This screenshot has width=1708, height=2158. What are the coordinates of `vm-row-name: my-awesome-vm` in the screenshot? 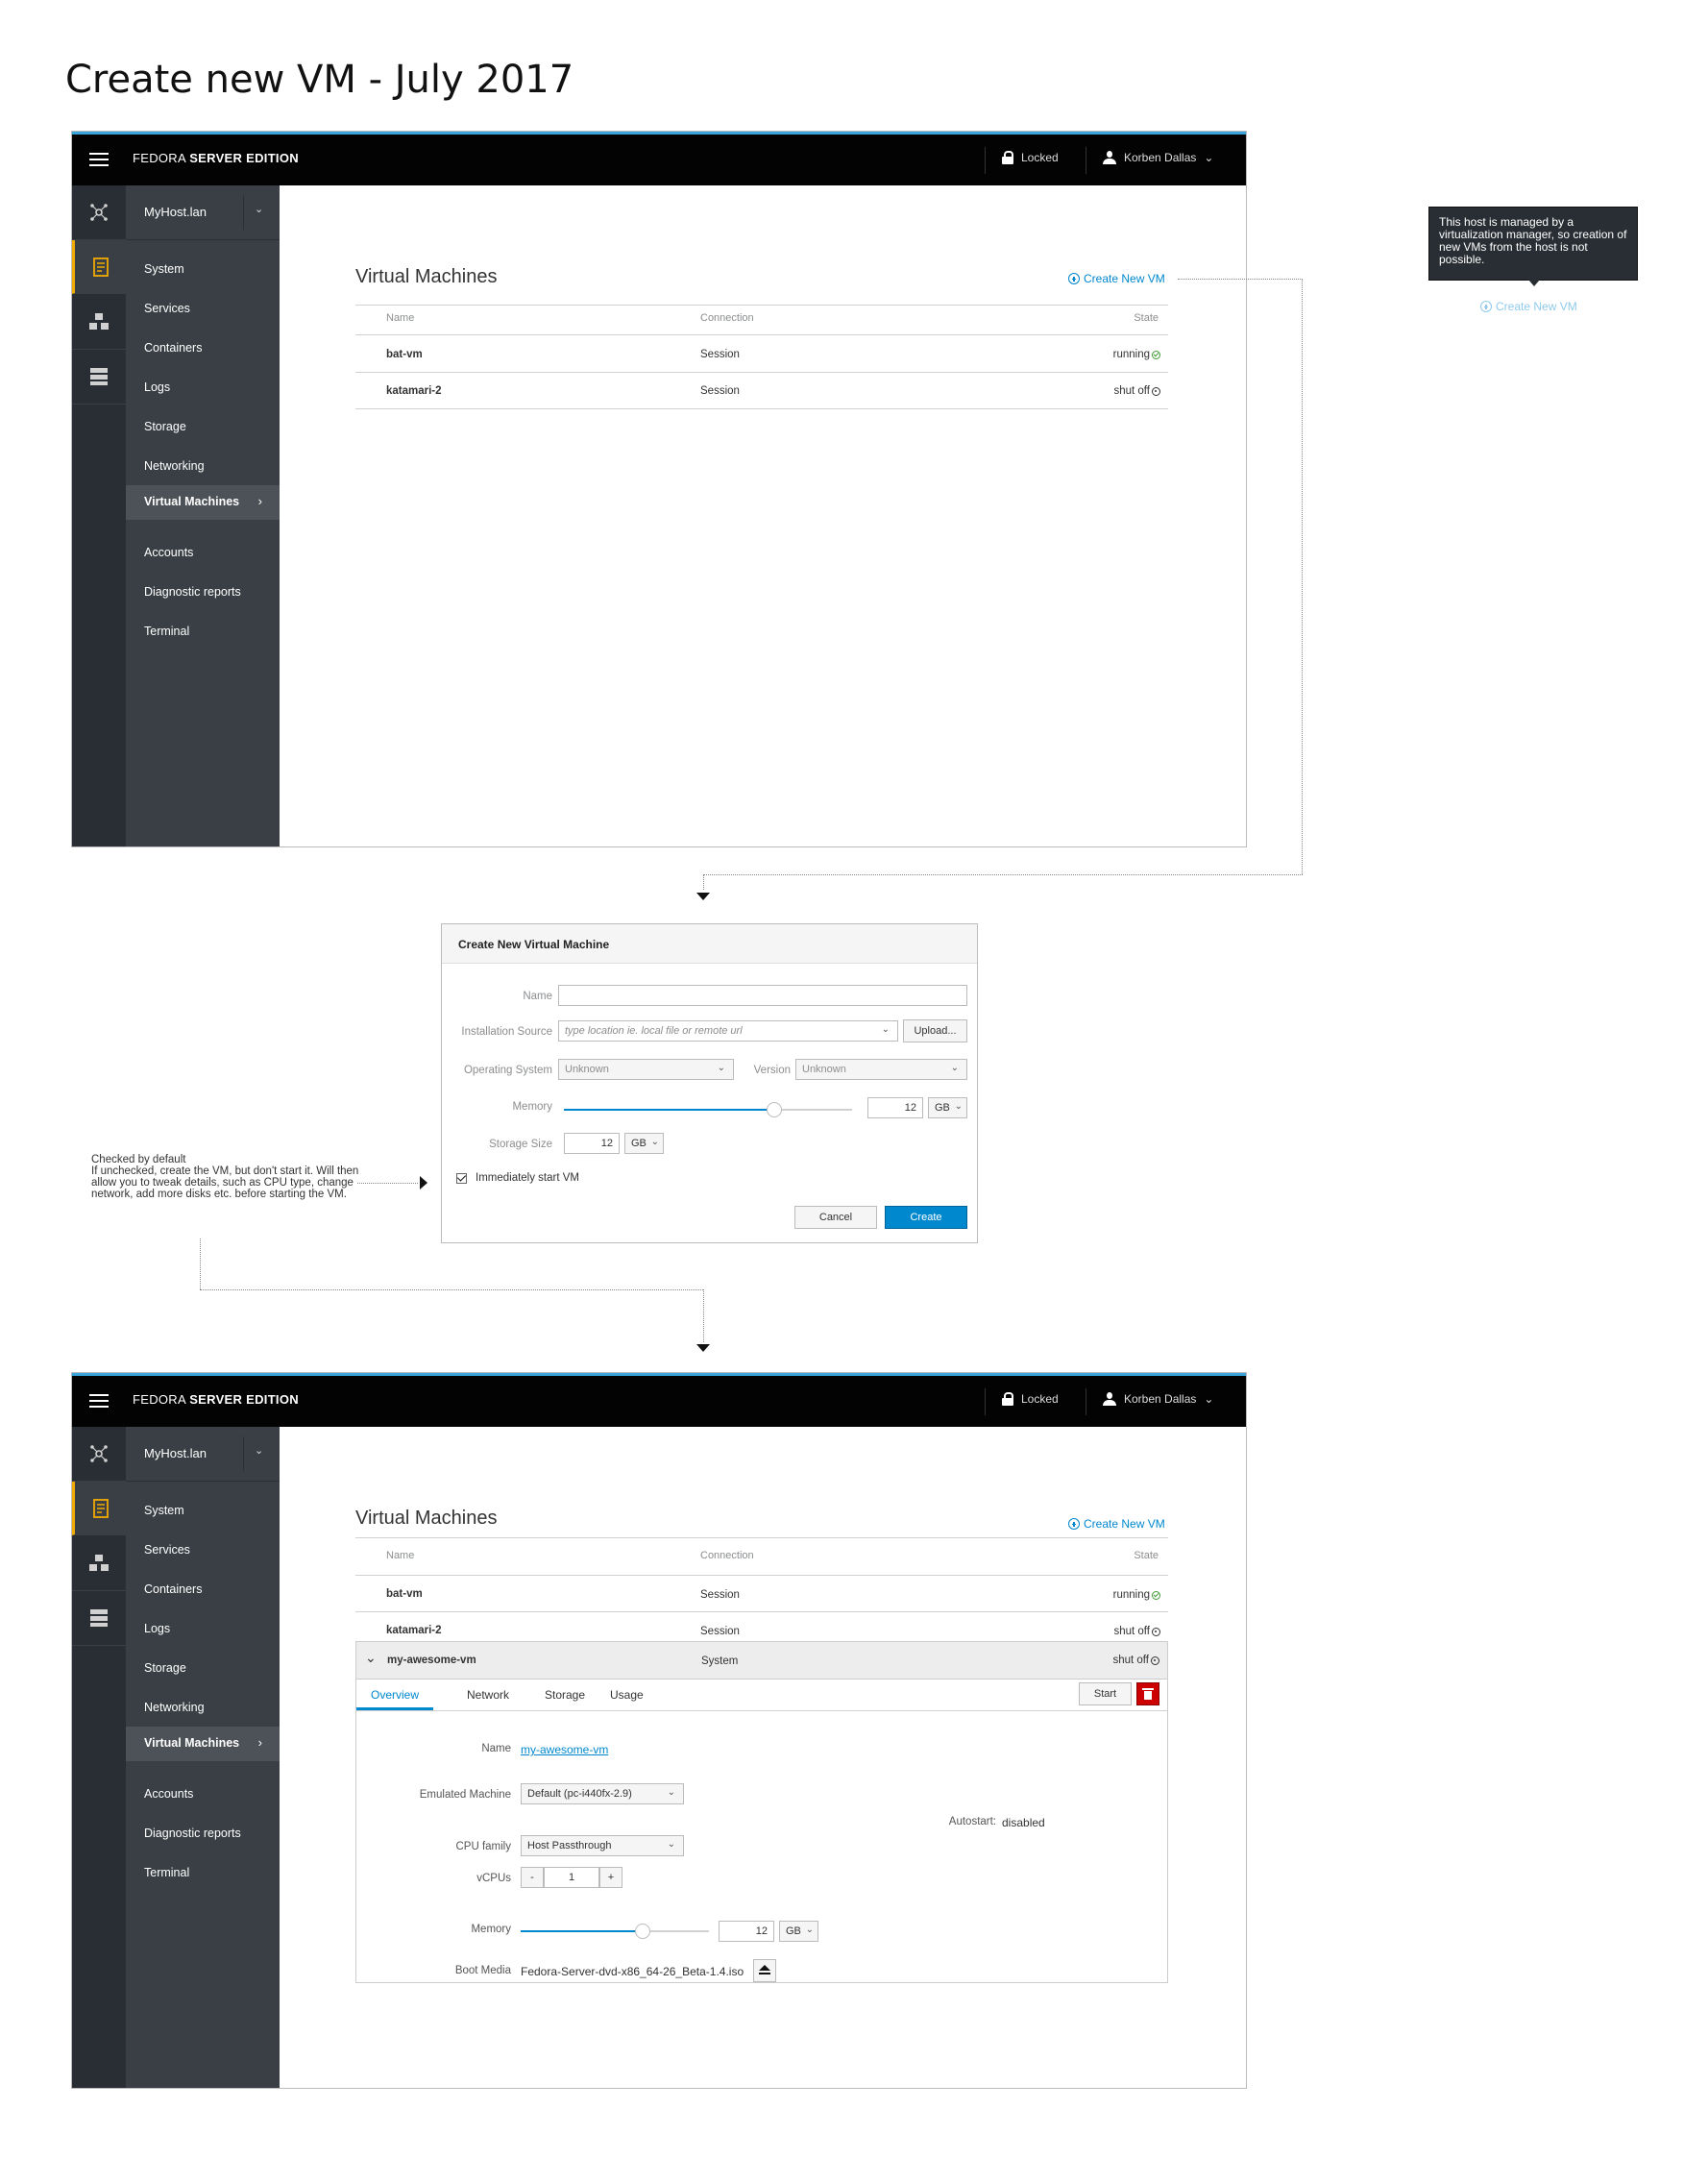 It's located at (431, 1660).